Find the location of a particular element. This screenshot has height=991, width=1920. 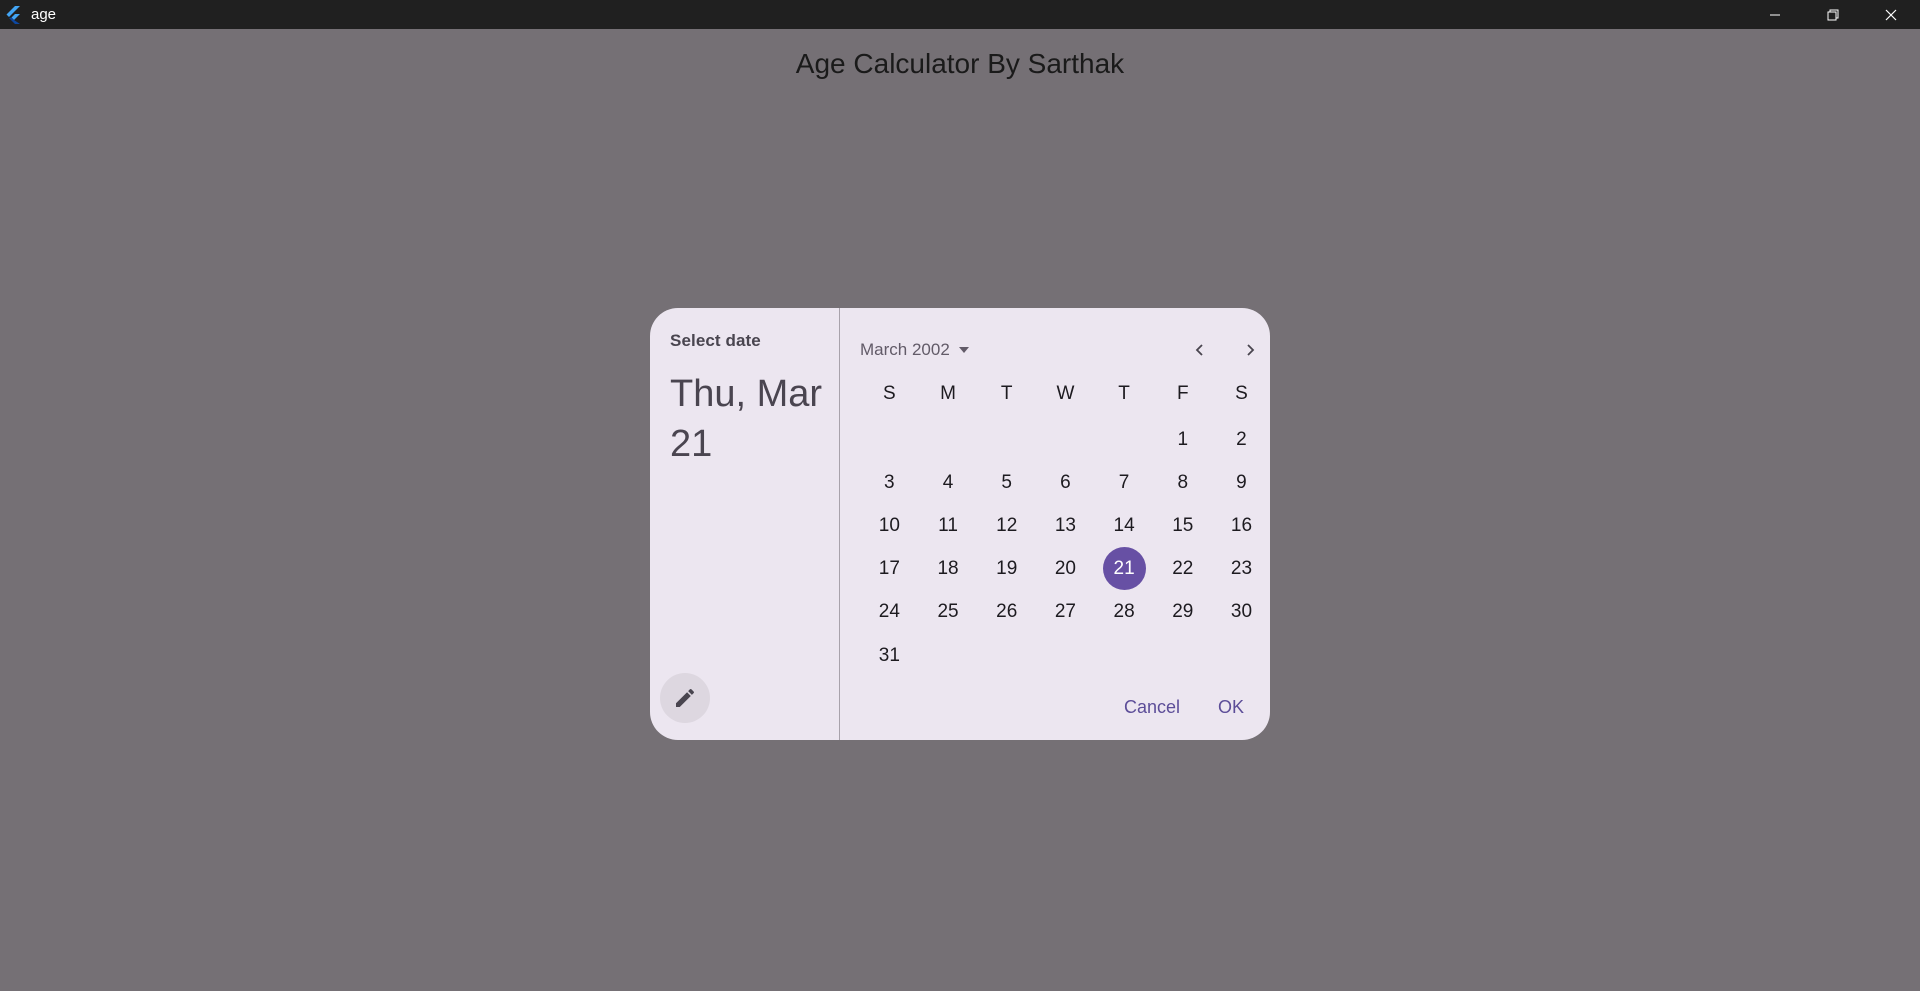

day-button: 25 is located at coordinates (948, 611).